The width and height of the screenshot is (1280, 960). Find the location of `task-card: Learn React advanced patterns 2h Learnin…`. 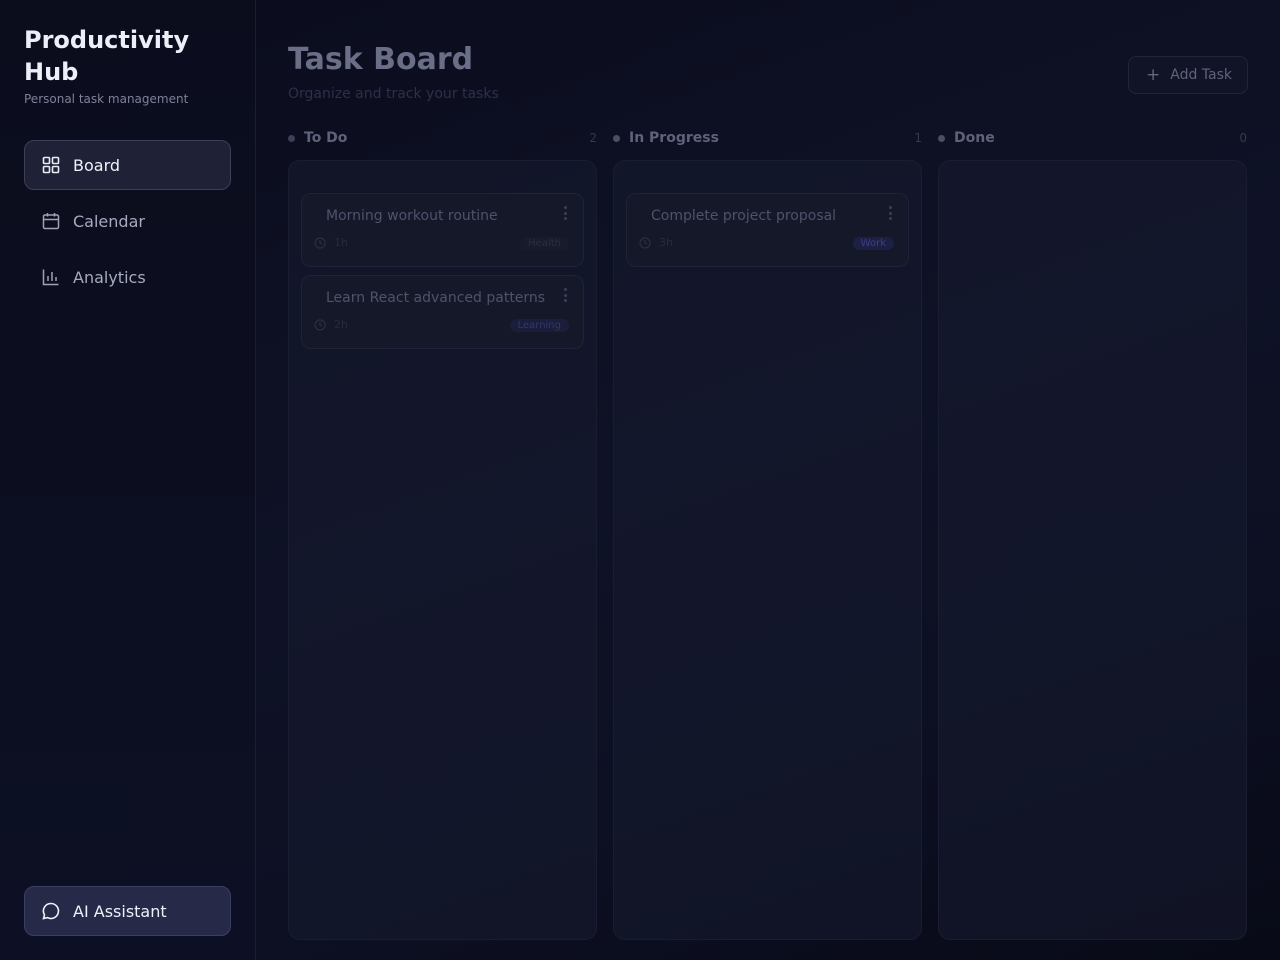

task-card: Learn React advanced patterns 2h Learnin… is located at coordinates (442, 312).